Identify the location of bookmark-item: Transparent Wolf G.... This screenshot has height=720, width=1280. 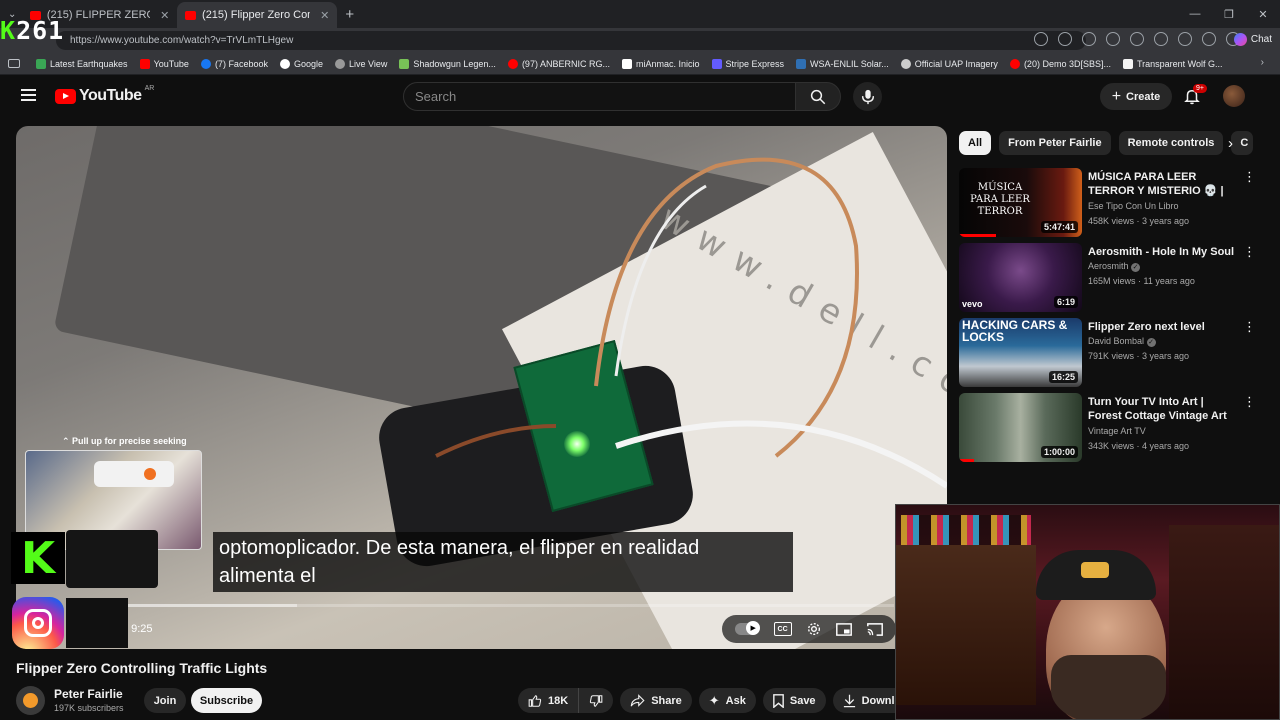
(1173, 63).